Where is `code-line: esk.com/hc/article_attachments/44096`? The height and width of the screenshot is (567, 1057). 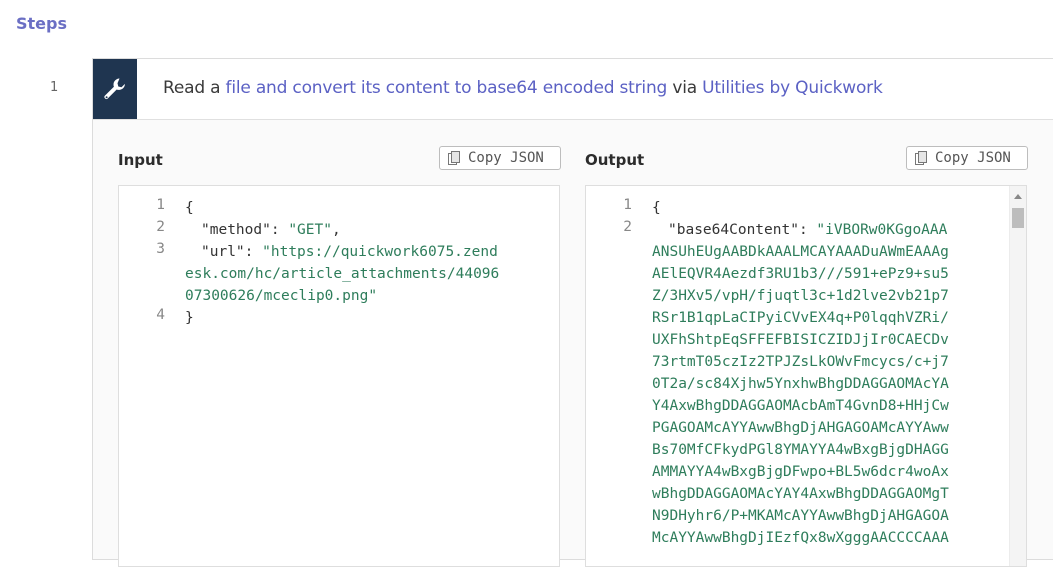
code-line: esk.com/hc/article_attachments/44096 is located at coordinates (342, 274).